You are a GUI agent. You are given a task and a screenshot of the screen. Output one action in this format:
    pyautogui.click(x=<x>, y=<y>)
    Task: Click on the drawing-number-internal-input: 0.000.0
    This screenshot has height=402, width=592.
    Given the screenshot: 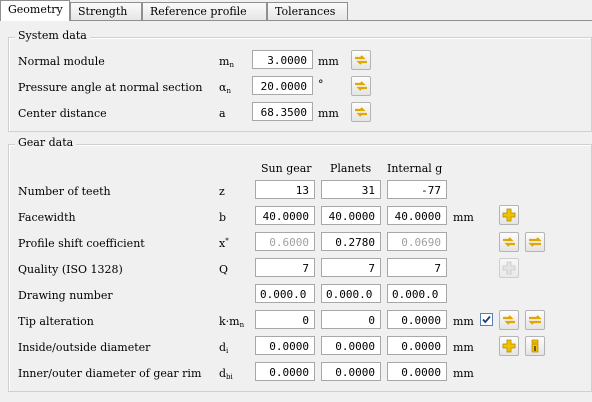 What is the action you would take?
    pyautogui.click(x=417, y=293)
    